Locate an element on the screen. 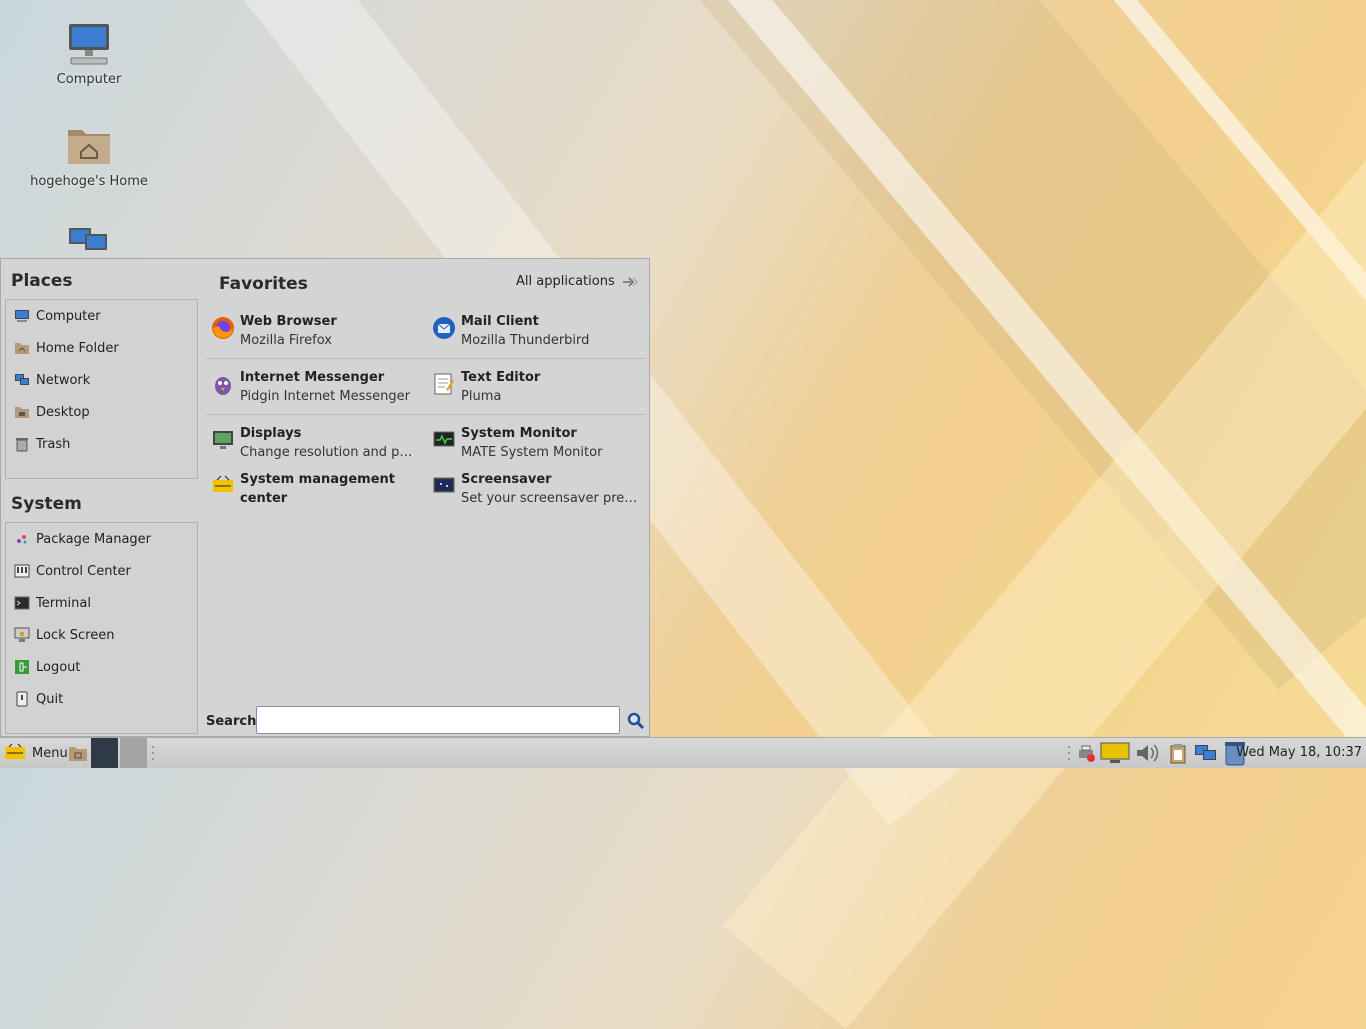 The width and height of the screenshot is (1366, 1029). quit-icon is located at coordinates (22, 699).